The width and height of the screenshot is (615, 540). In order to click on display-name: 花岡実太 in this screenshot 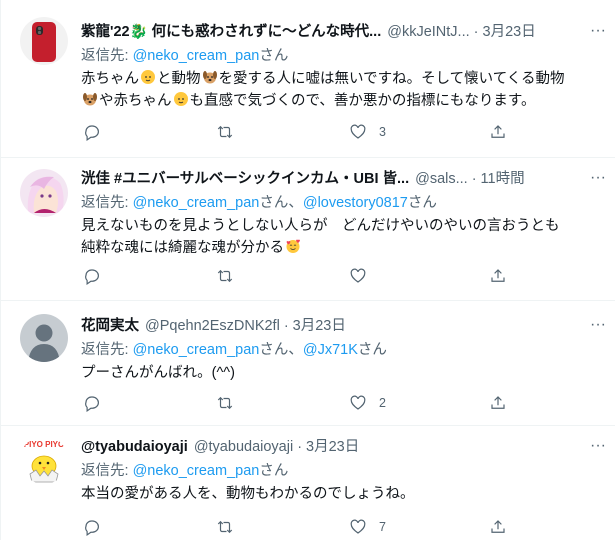, I will do `click(110, 326)`.